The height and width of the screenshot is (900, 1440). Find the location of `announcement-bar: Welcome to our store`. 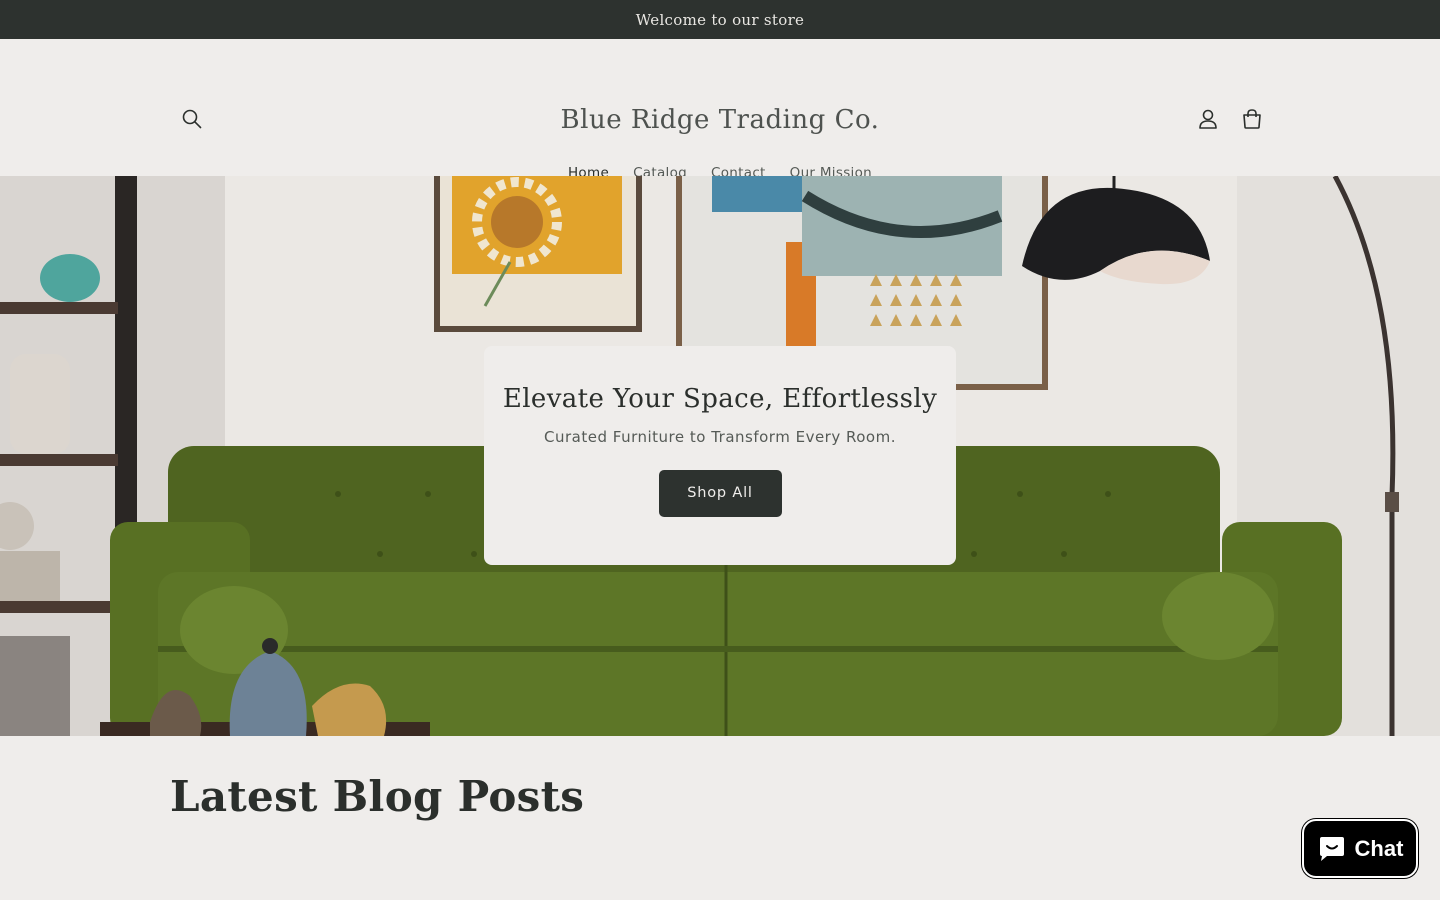

announcement-bar: Welcome to our store is located at coordinates (720, 19).